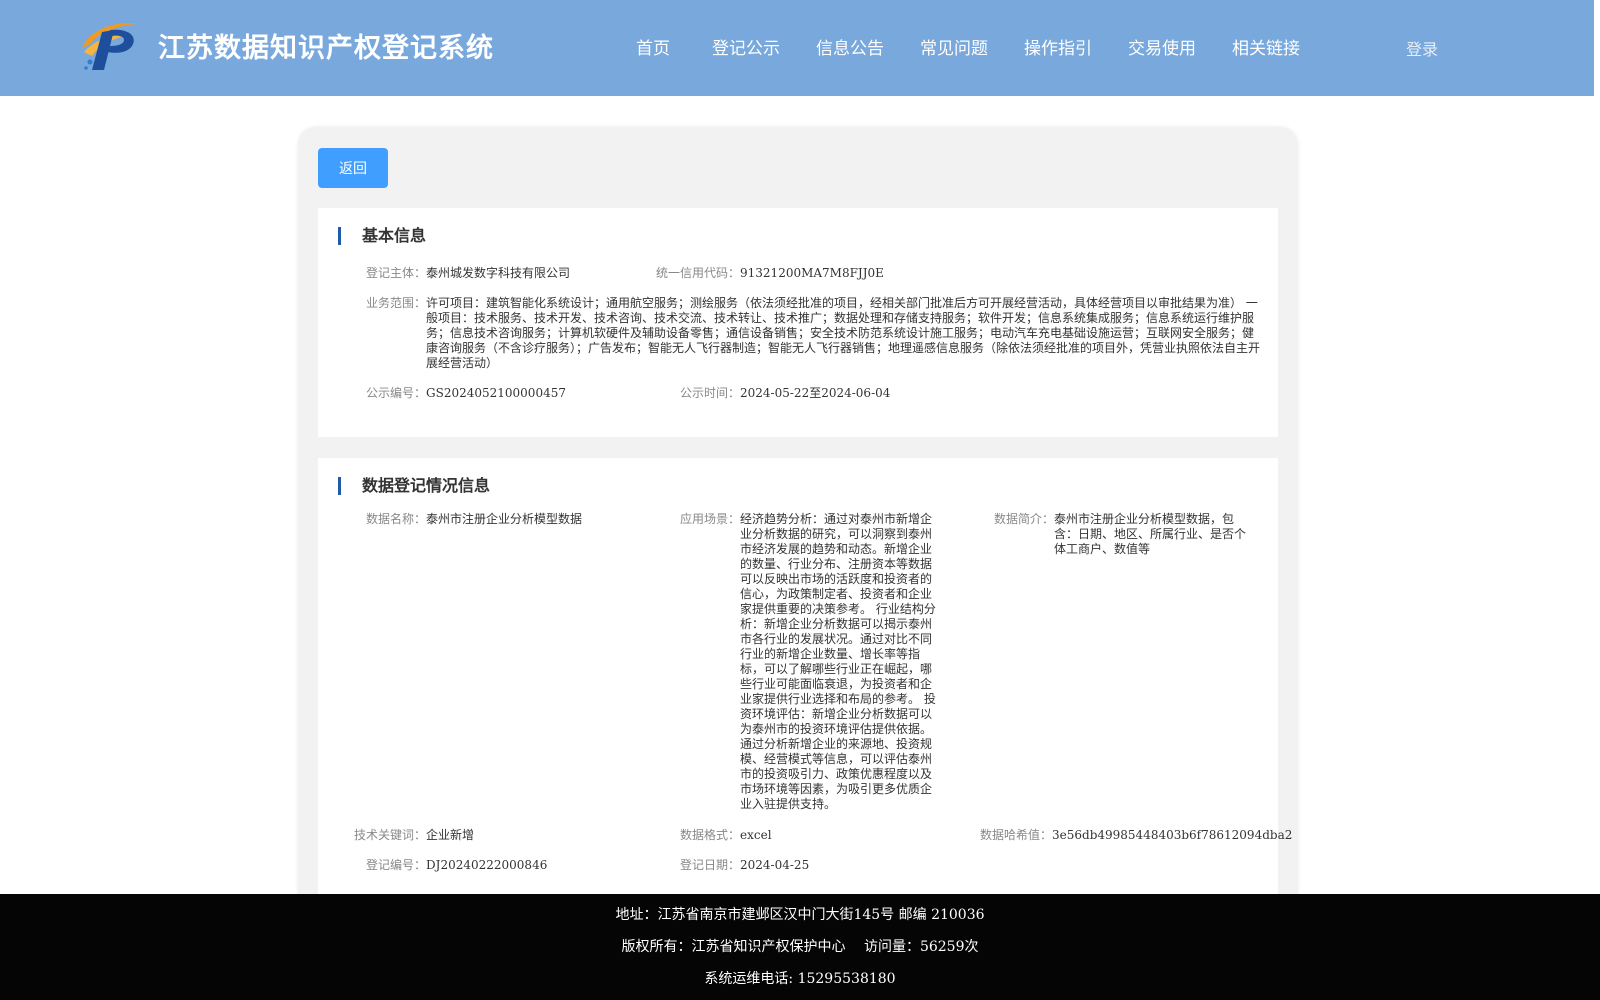 This screenshot has height=1000, width=1600. I want to click on nav-info-announcement: 信息公告, so click(850, 46).